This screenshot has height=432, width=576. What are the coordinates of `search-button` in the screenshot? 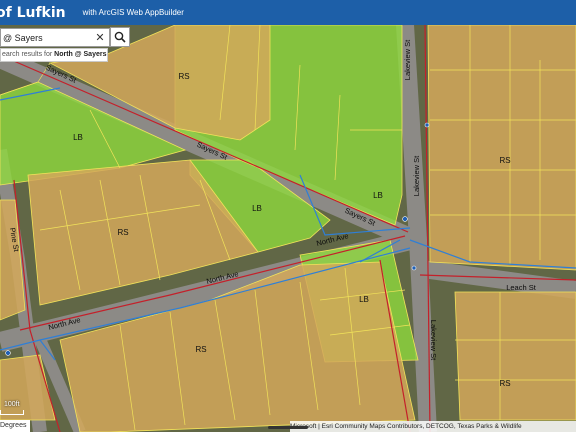 It's located at (120, 37).